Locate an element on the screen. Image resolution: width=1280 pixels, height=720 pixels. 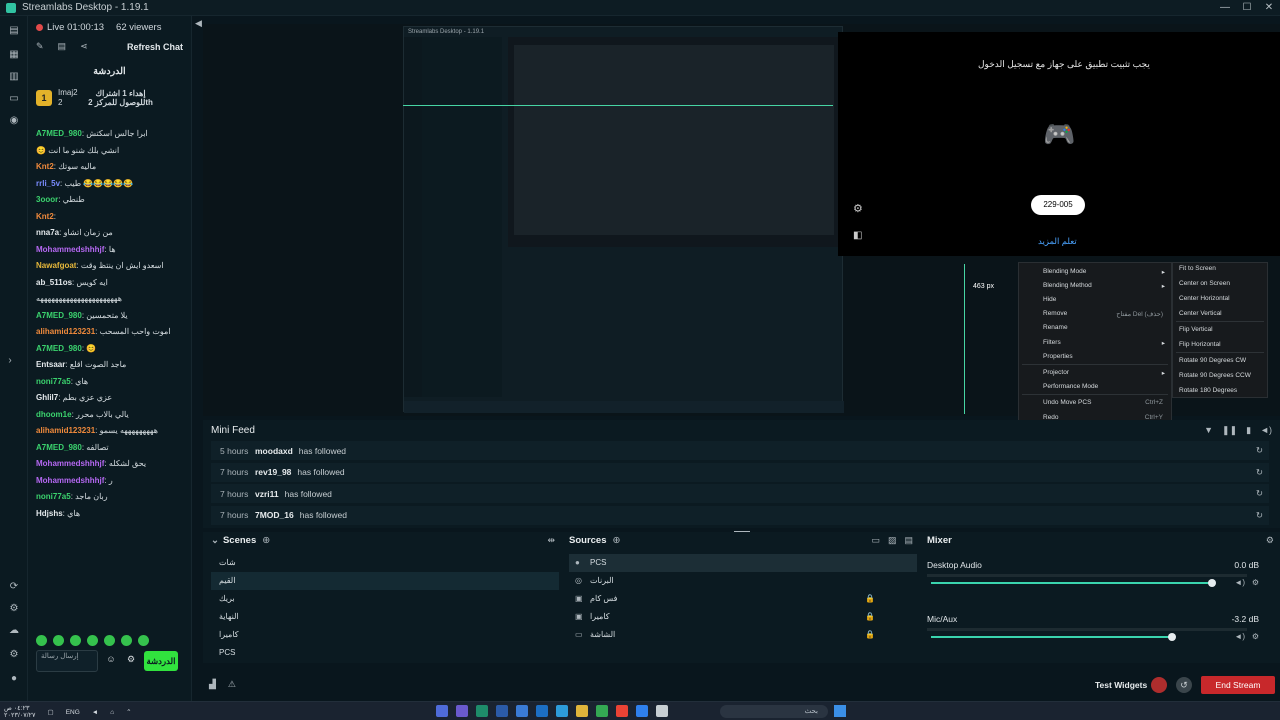
learn-more-link: تعلم المزيد is located at coordinates (1057, 241).